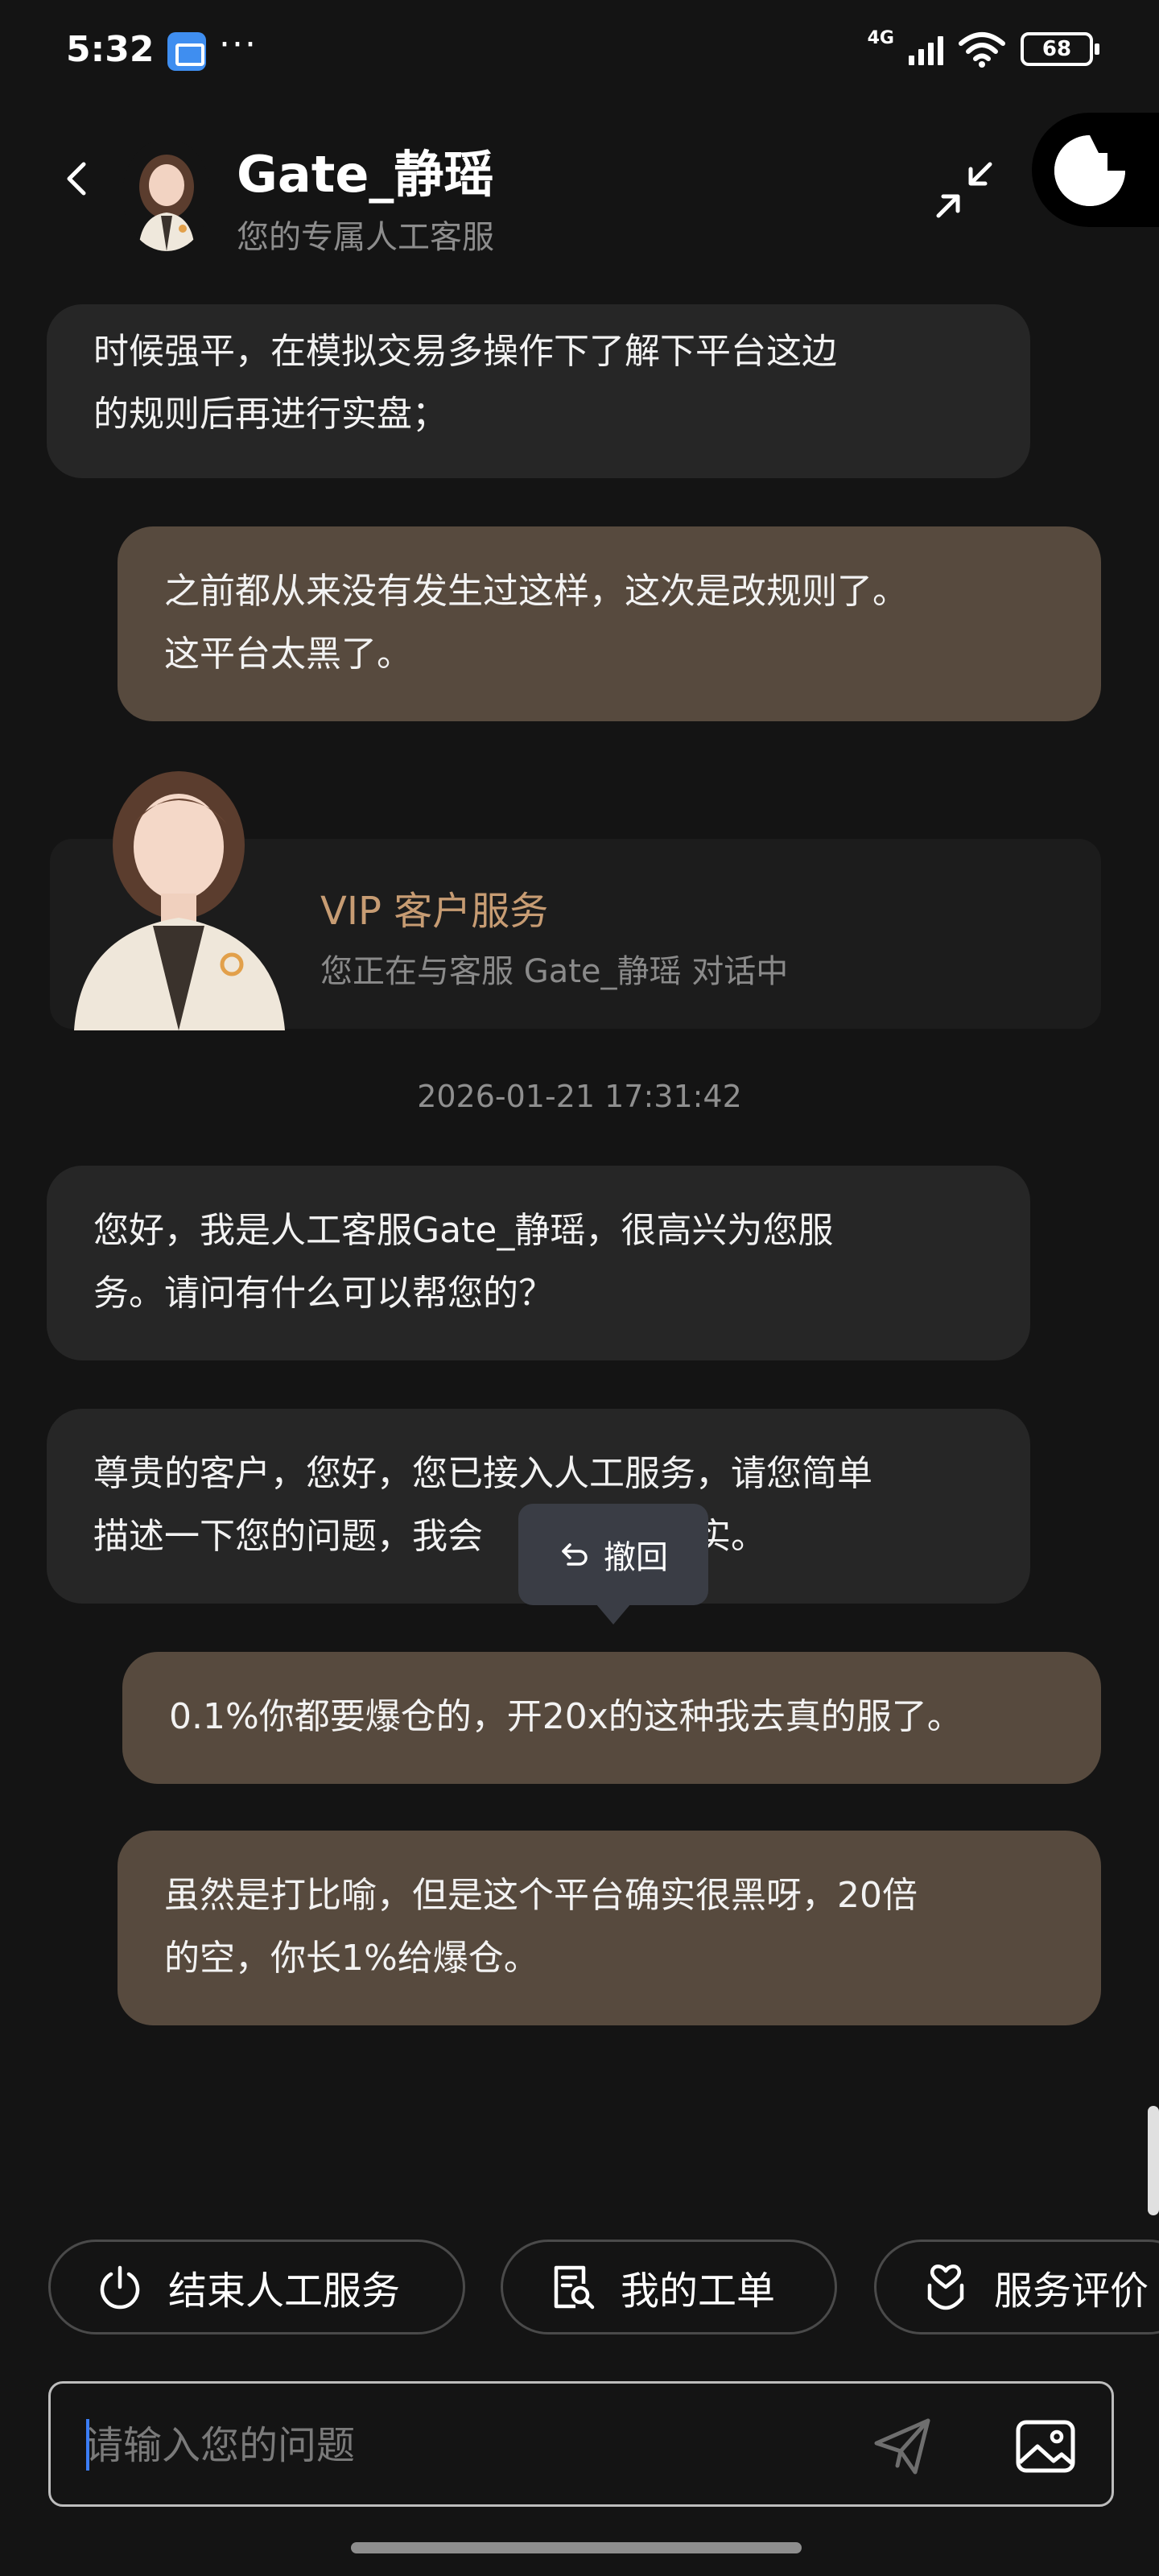 This screenshot has height=2576, width=1159. What do you see at coordinates (186, 51) in the screenshot?
I see `notification-app-icon` at bounding box center [186, 51].